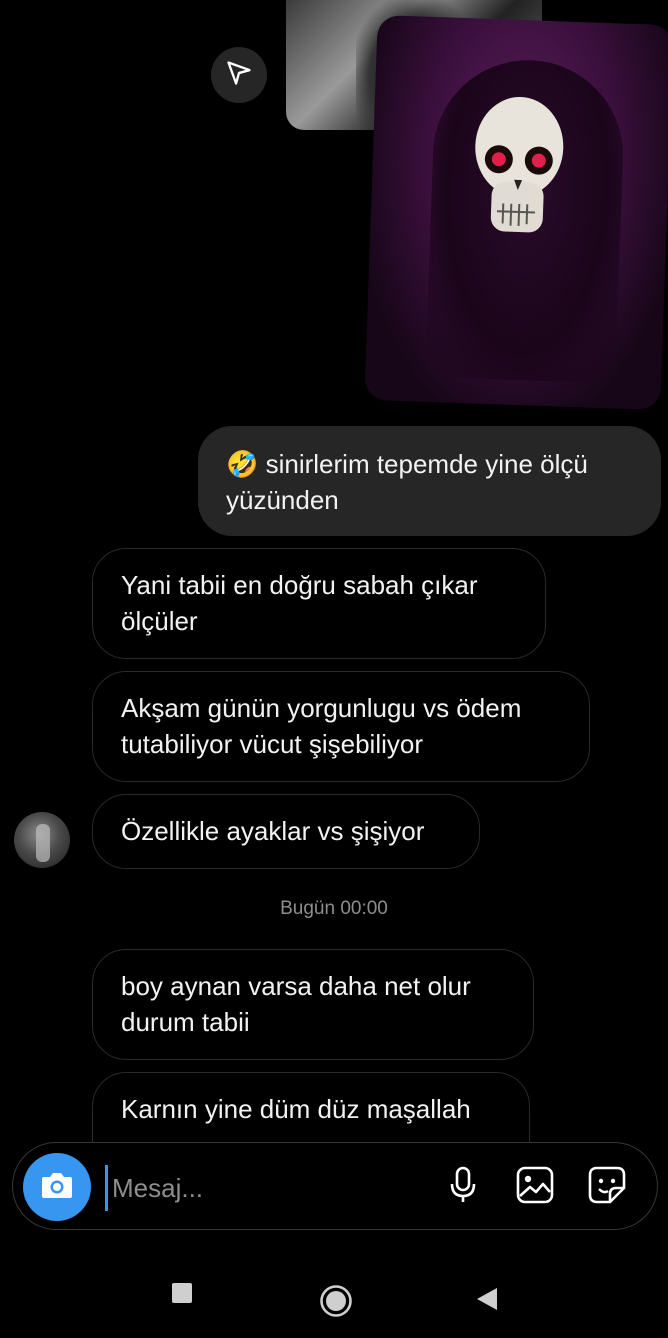  Describe the element at coordinates (334, 908) in the screenshot. I see `message-timestamp: Bugün 00:00` at that location.